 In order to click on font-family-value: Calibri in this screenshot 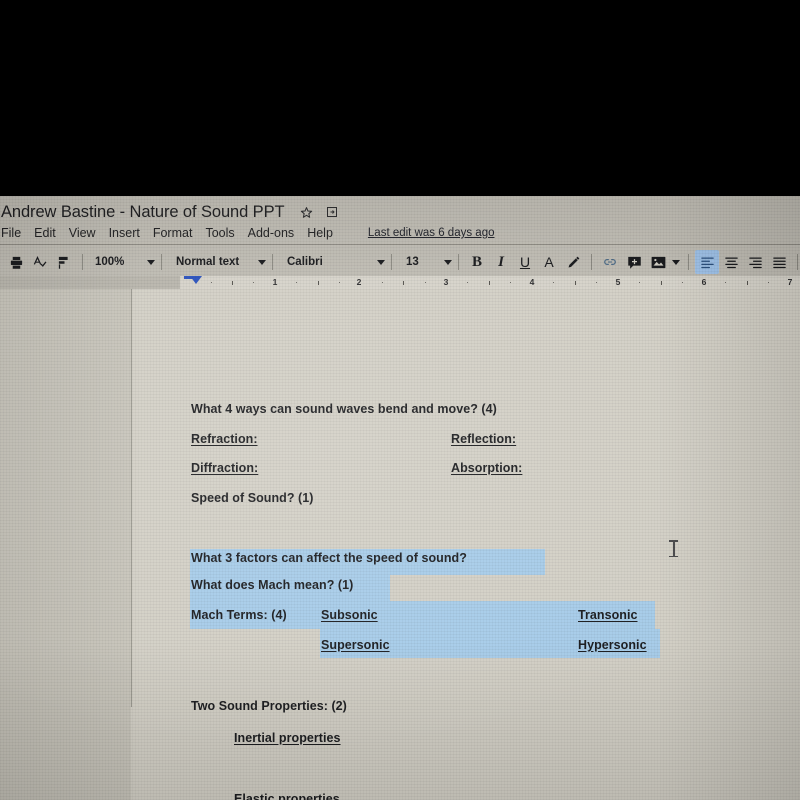, I will do `click(305, 262)`.